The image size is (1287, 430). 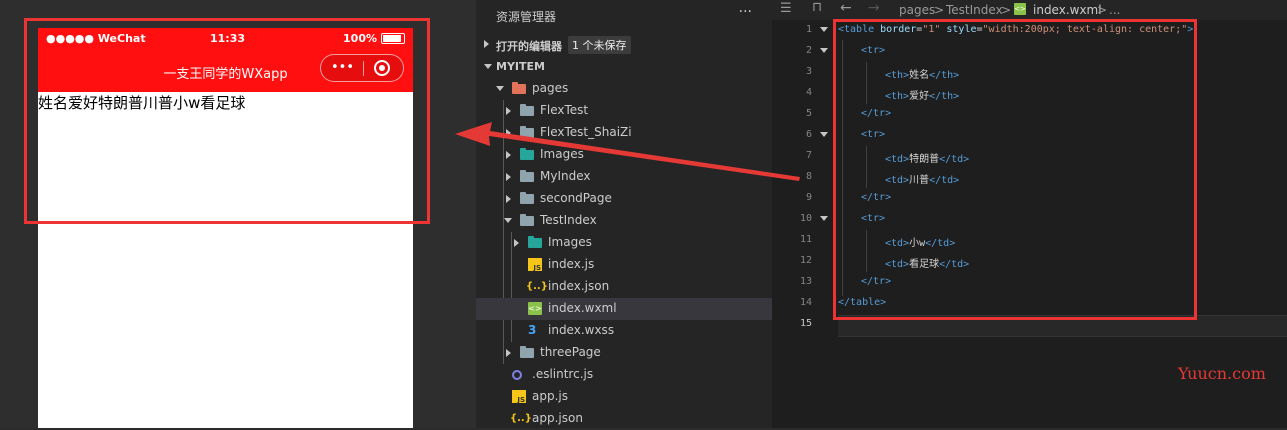 What do you see at coordinates (532, 330) in the screenshot?
I see `wxss-icon: 3` at bounding box center [532, 330].